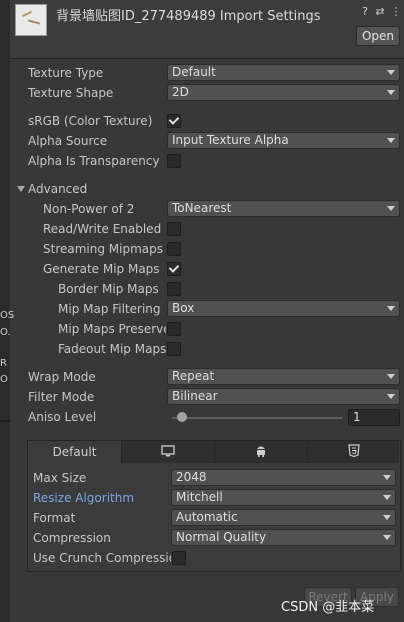 Image resolution: width=404 pixels, height=622 pixels. I want to click on alpha-transparency-checkbox, so click(174, 161).